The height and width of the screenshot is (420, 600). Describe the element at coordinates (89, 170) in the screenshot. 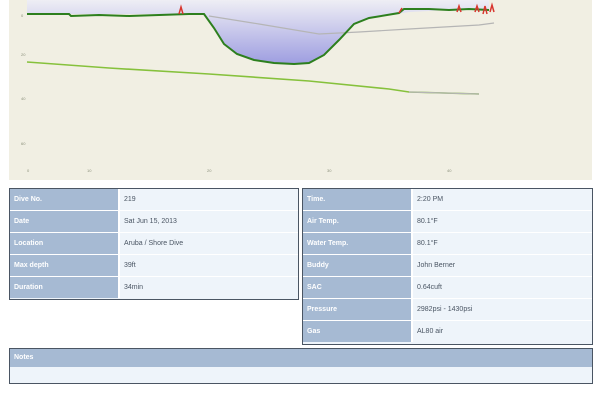

I see `x-scale-10: 10` at that location.